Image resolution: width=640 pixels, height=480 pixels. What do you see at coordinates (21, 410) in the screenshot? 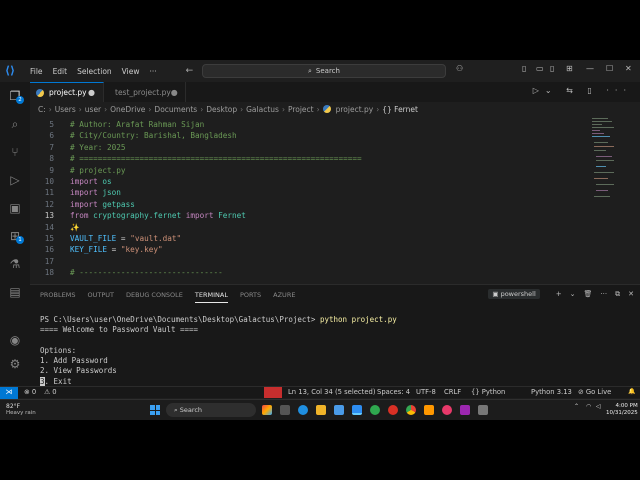
I see `weather-widget: 82°F Heavy rain` at bounding box center [21, 410].